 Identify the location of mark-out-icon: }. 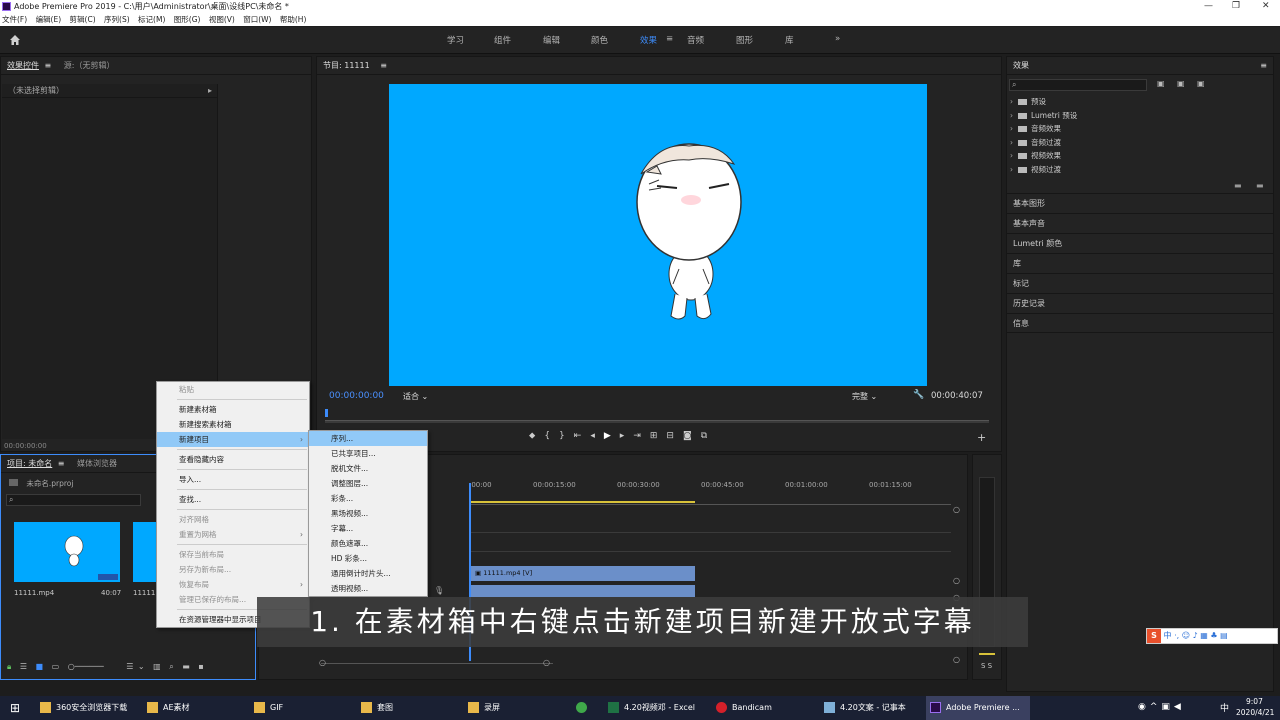
(566, 436).